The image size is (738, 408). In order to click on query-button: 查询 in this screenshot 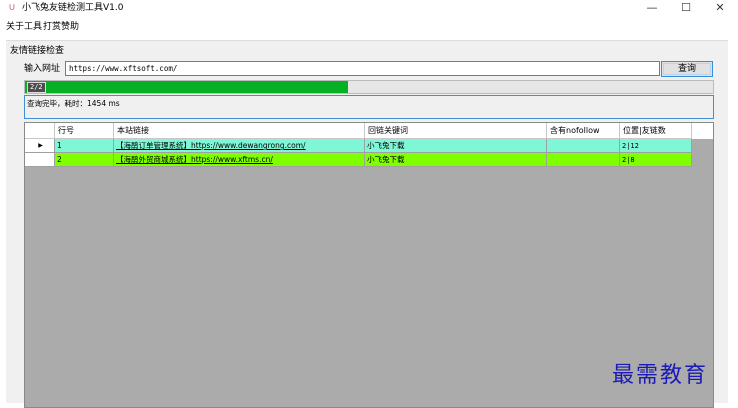, I will do `click(687, 69)`.